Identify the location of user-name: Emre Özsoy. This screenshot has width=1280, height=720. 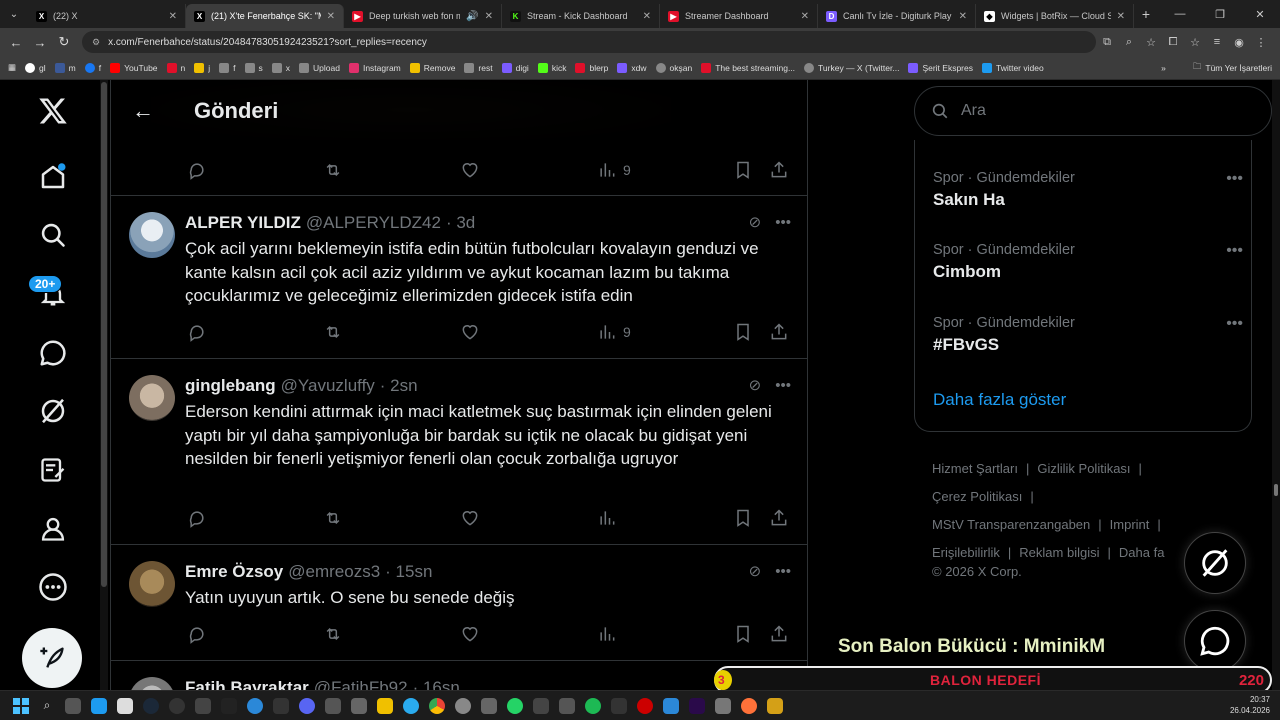
(234, 572).